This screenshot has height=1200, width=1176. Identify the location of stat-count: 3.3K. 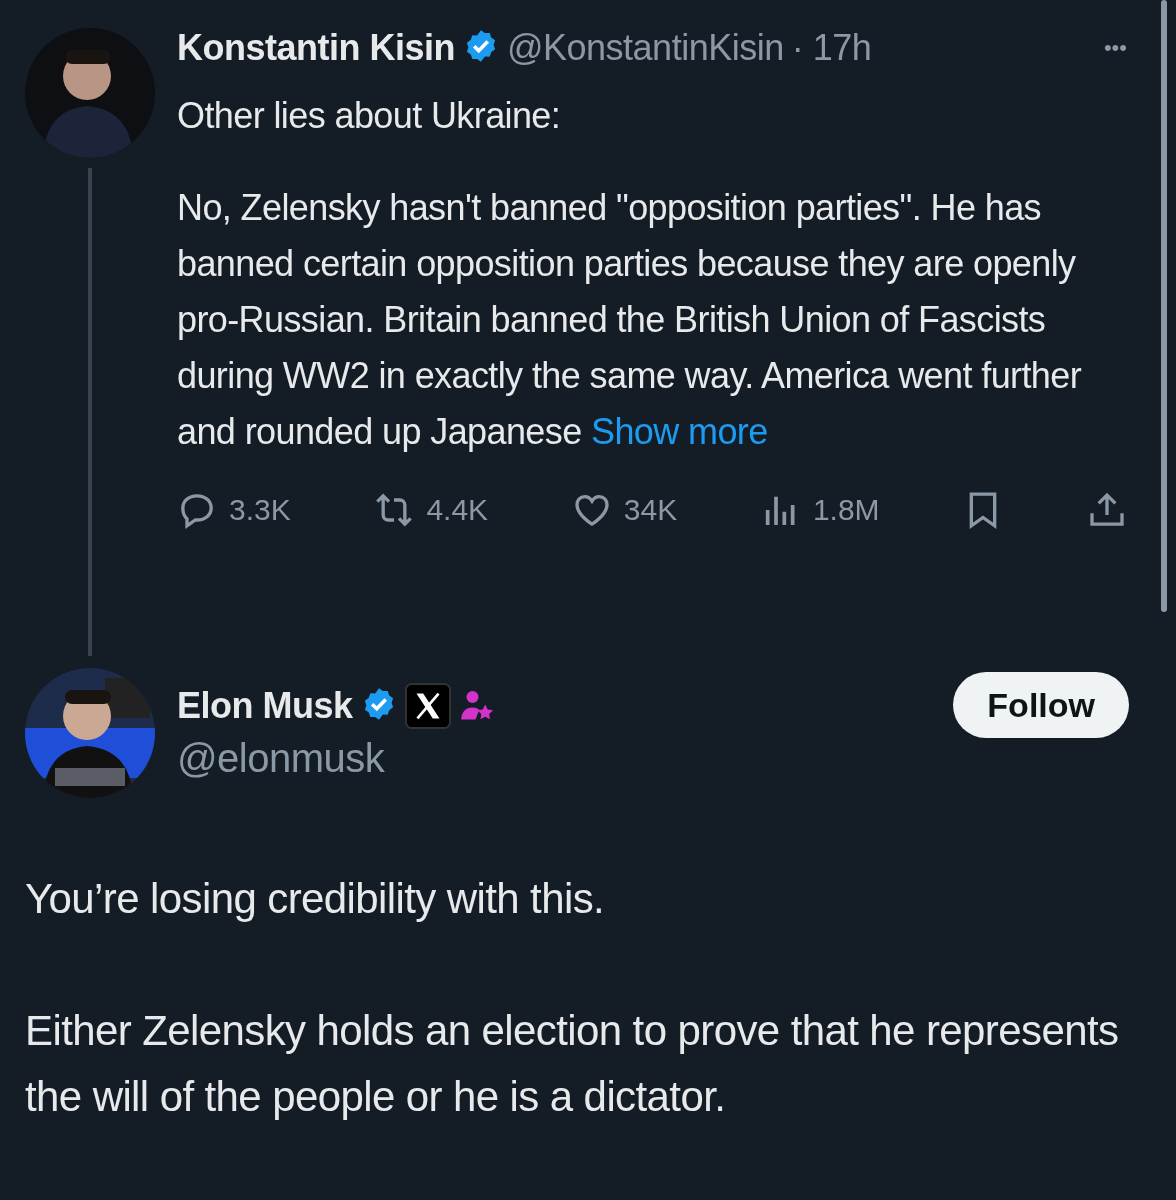
(260, 510).